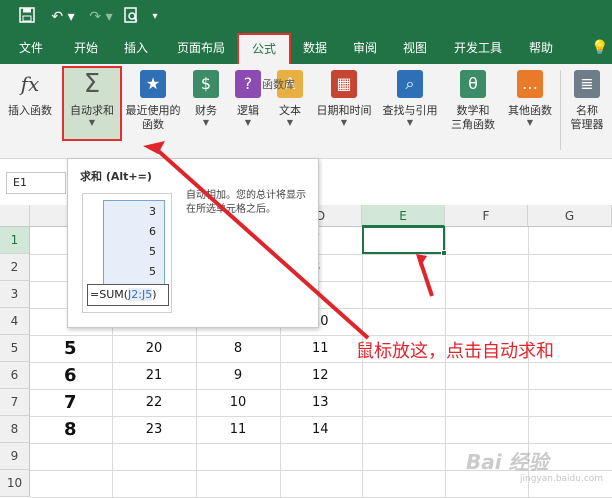 This screenshot has width=612, height=498. Describe the element at coordinates (507, 462) in the screenshot. I see `watermark: Bai 经验` at that location.